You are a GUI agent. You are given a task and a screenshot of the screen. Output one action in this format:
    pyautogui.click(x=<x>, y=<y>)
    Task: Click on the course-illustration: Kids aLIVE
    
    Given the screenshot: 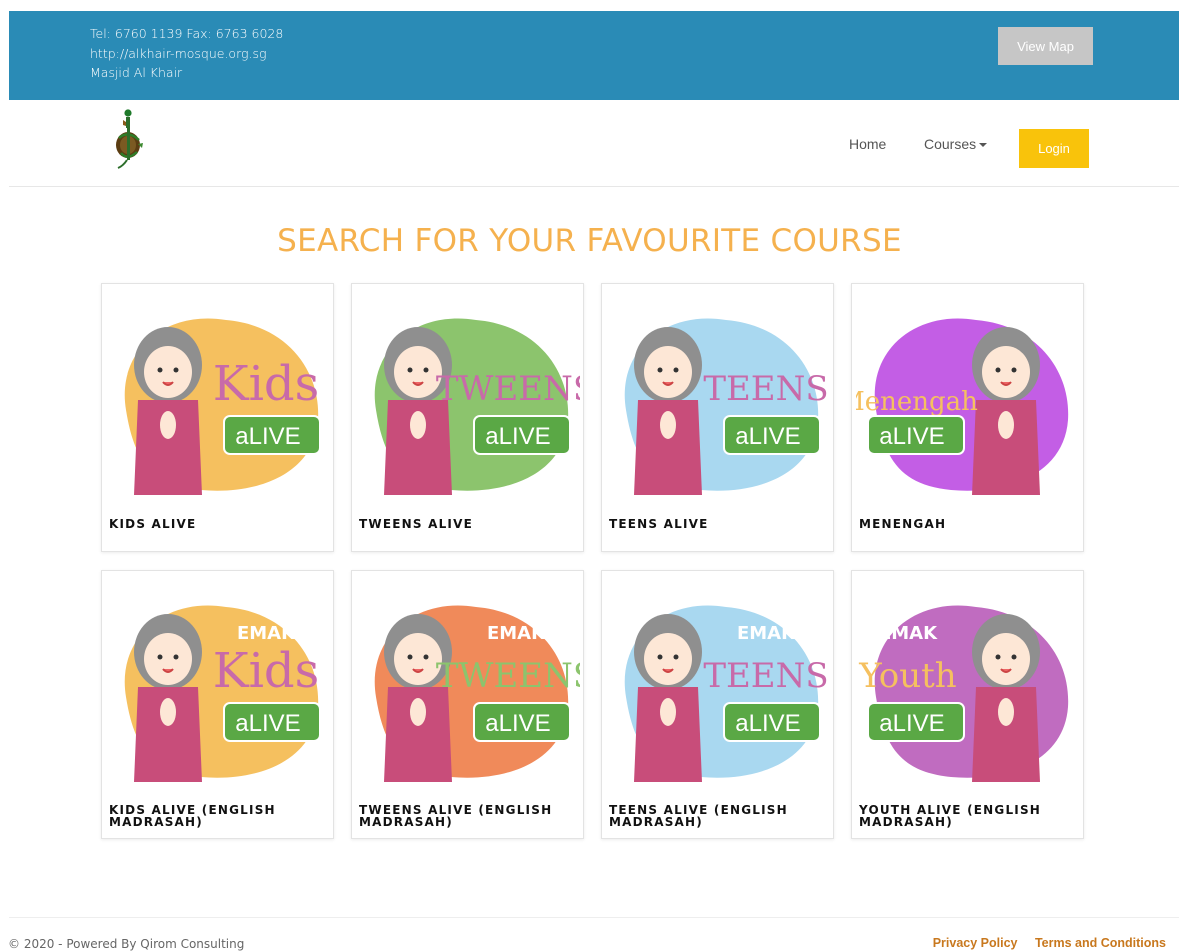 What is the action you would take?
    pyautogui.click(x=222, y=406)
    